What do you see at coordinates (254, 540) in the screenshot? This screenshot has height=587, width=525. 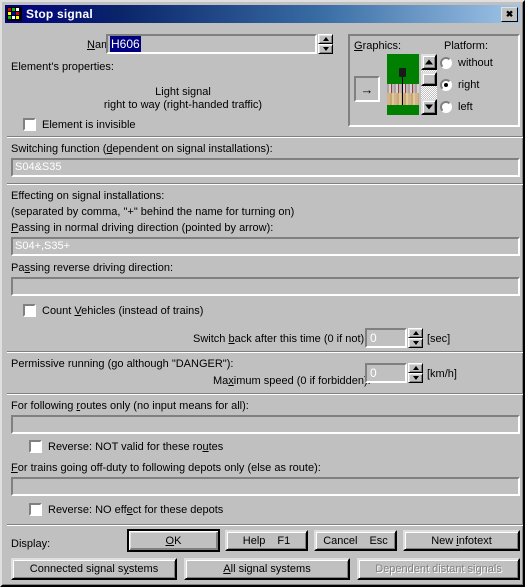 I see `help-button-label: Help` at bounding box center [254, 540].